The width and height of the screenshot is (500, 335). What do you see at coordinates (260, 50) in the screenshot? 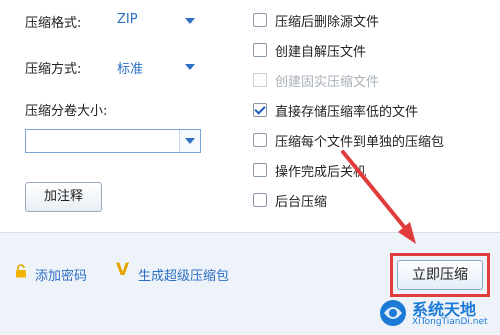
I see `checkbox-self-extracting` at bounding box center [260, 50].